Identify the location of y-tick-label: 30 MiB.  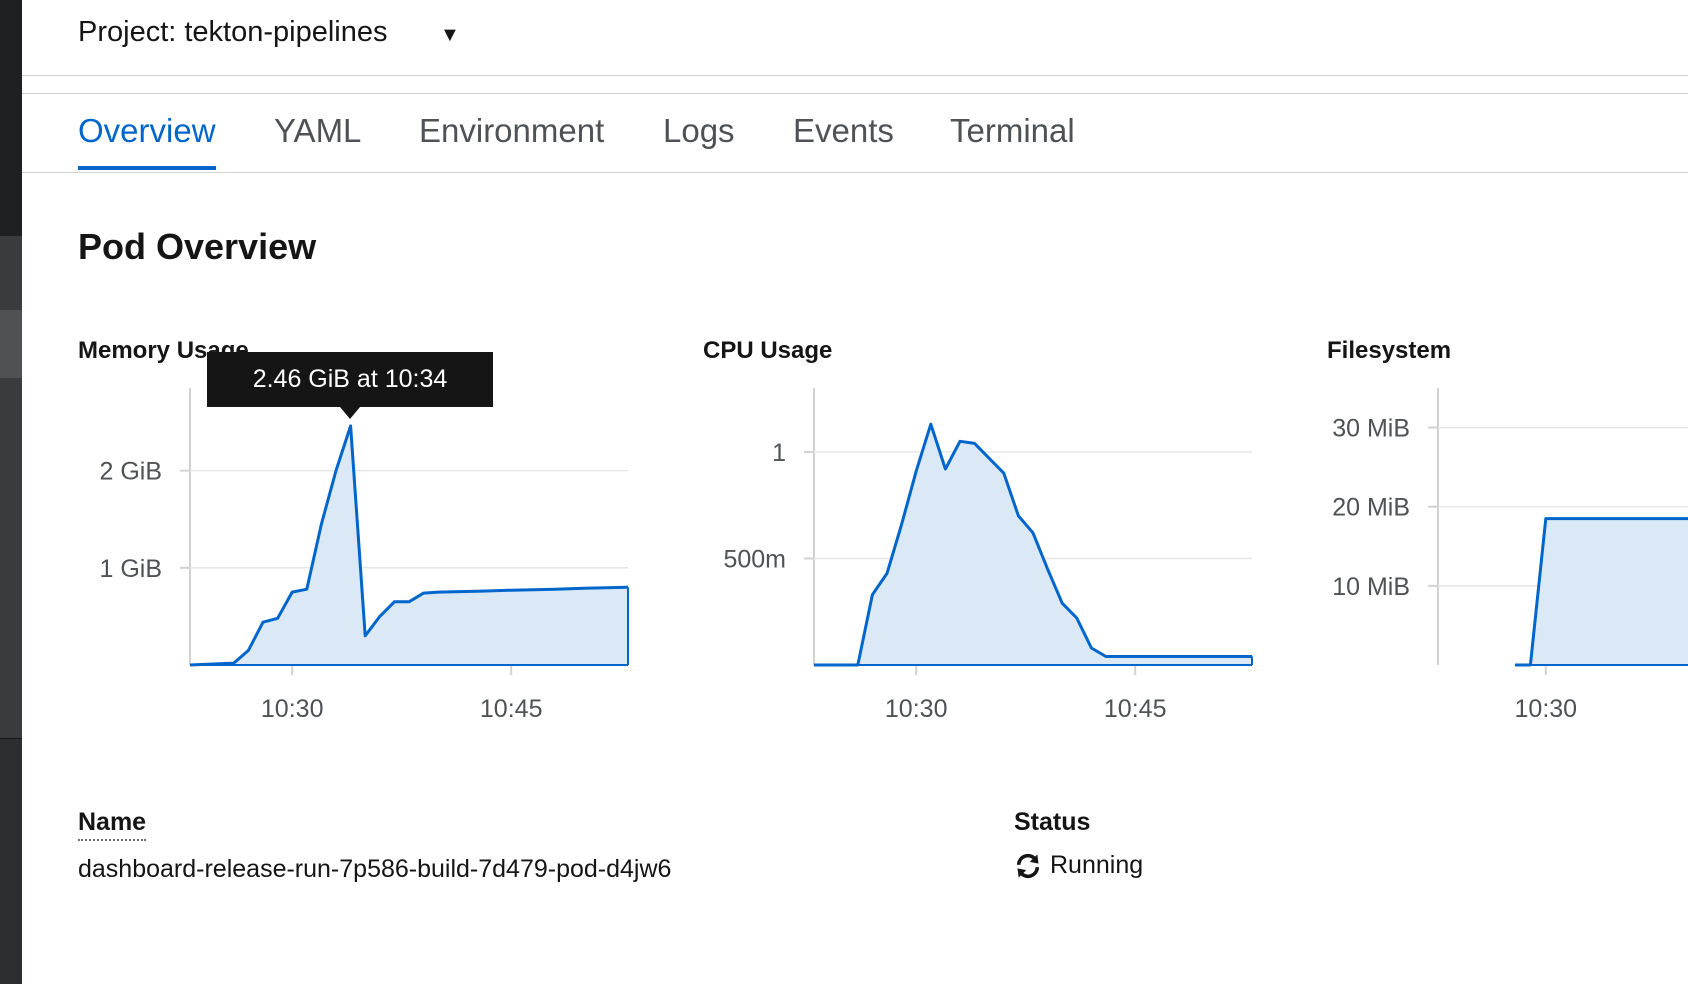
(1371, 429).